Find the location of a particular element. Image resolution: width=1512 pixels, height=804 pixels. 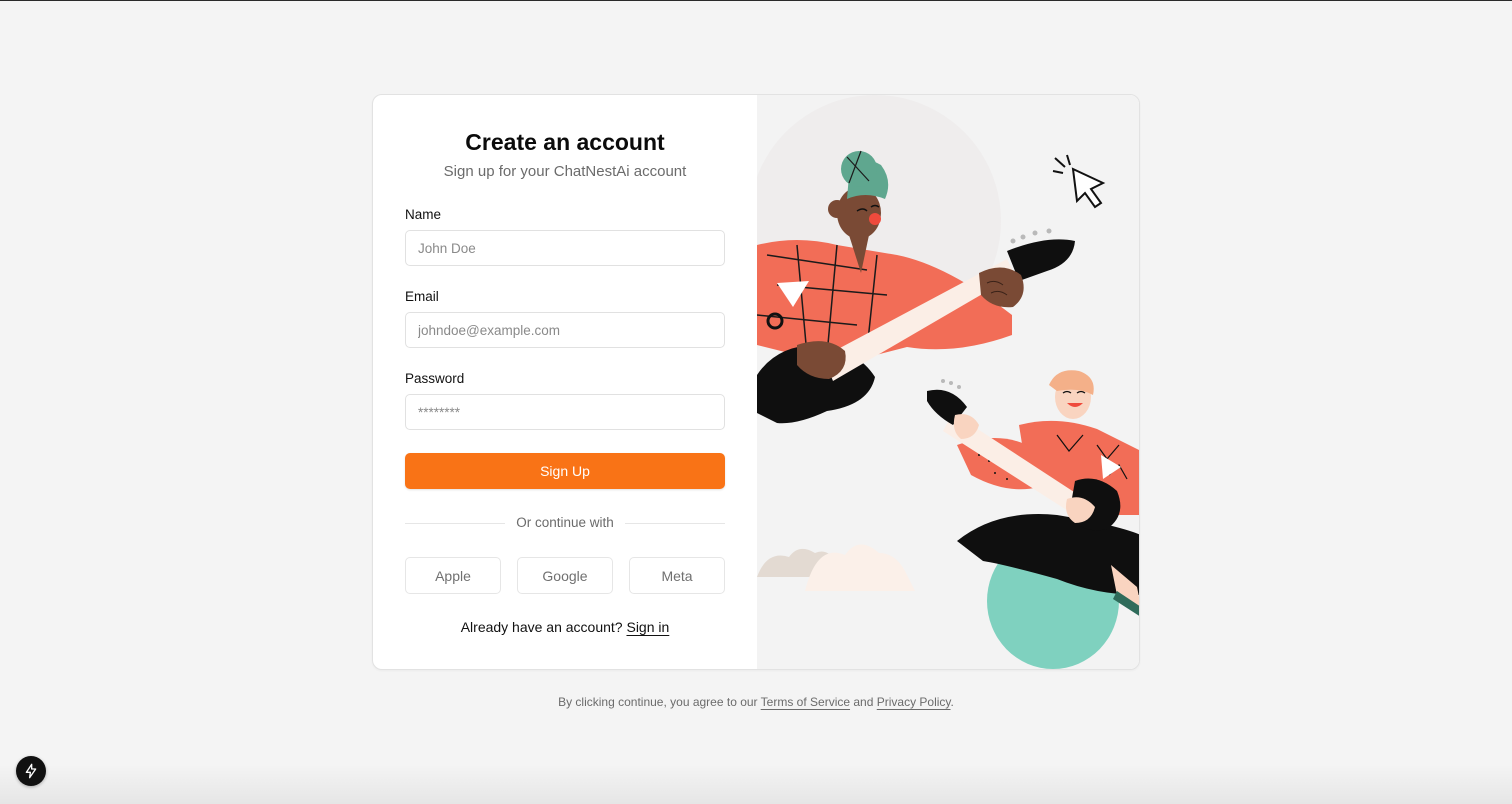

apple-button: Apple is located at coordinates (453, 575).